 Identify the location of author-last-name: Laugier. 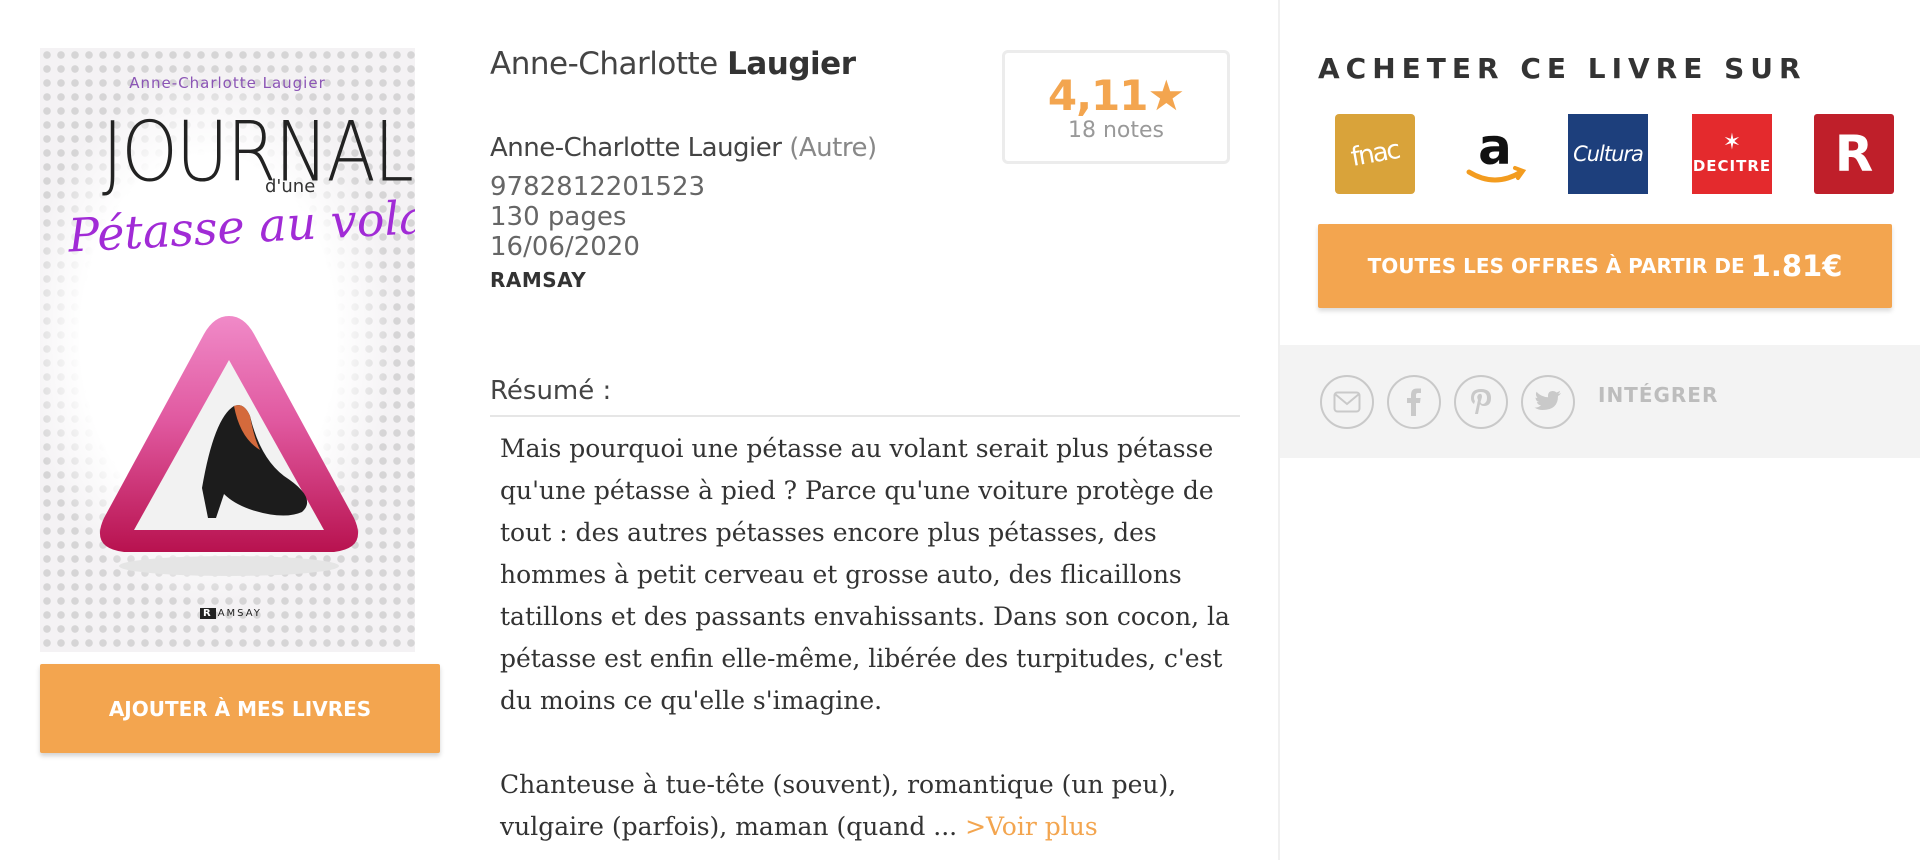
(791, 64).